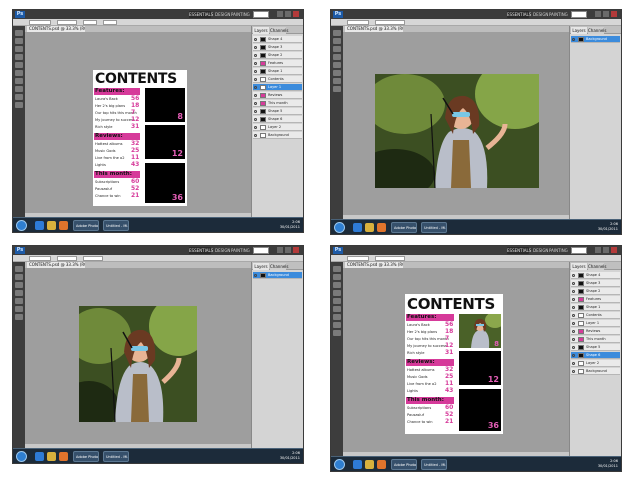 The height and width of the screenshot is (480, 640). What do you see at coordinates (595, 315) in the screenshot?
I see `layer-row: Contents` at bounding box center [595, 315].